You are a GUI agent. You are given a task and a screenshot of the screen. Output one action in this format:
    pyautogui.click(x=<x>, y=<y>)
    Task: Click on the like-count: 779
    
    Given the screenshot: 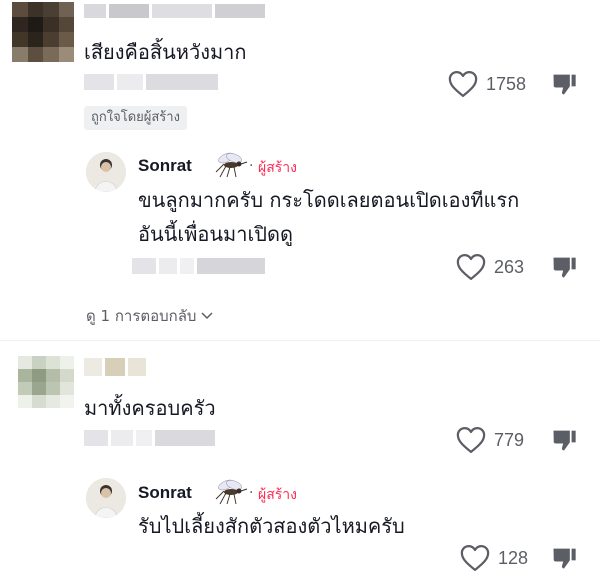 What is the action you would take?
    pyautogui.click(x=509, y=439)
    